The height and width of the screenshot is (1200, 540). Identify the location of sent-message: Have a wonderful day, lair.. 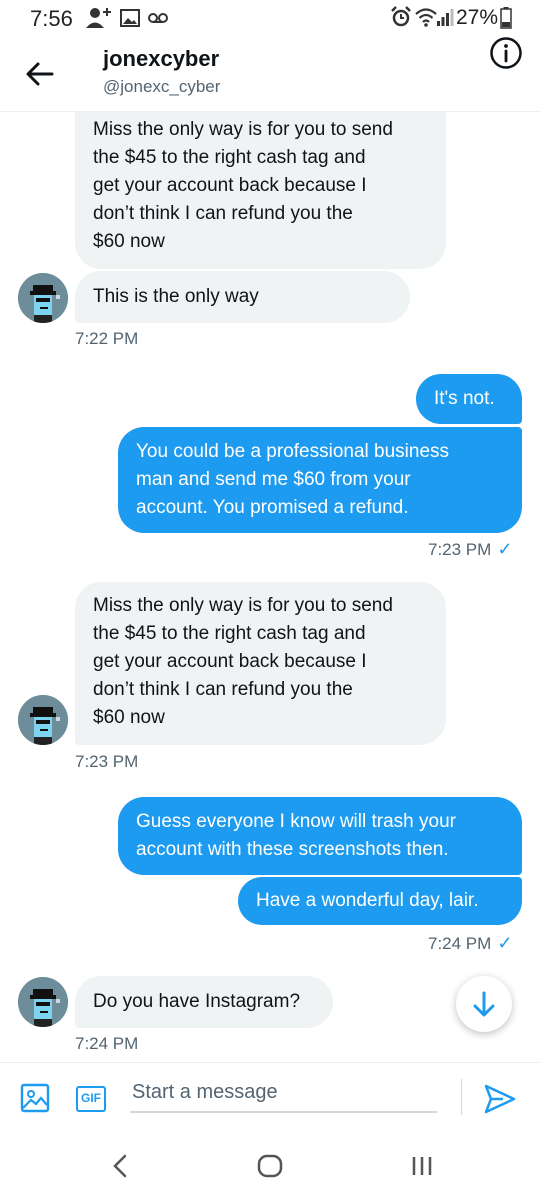
(380, 901).